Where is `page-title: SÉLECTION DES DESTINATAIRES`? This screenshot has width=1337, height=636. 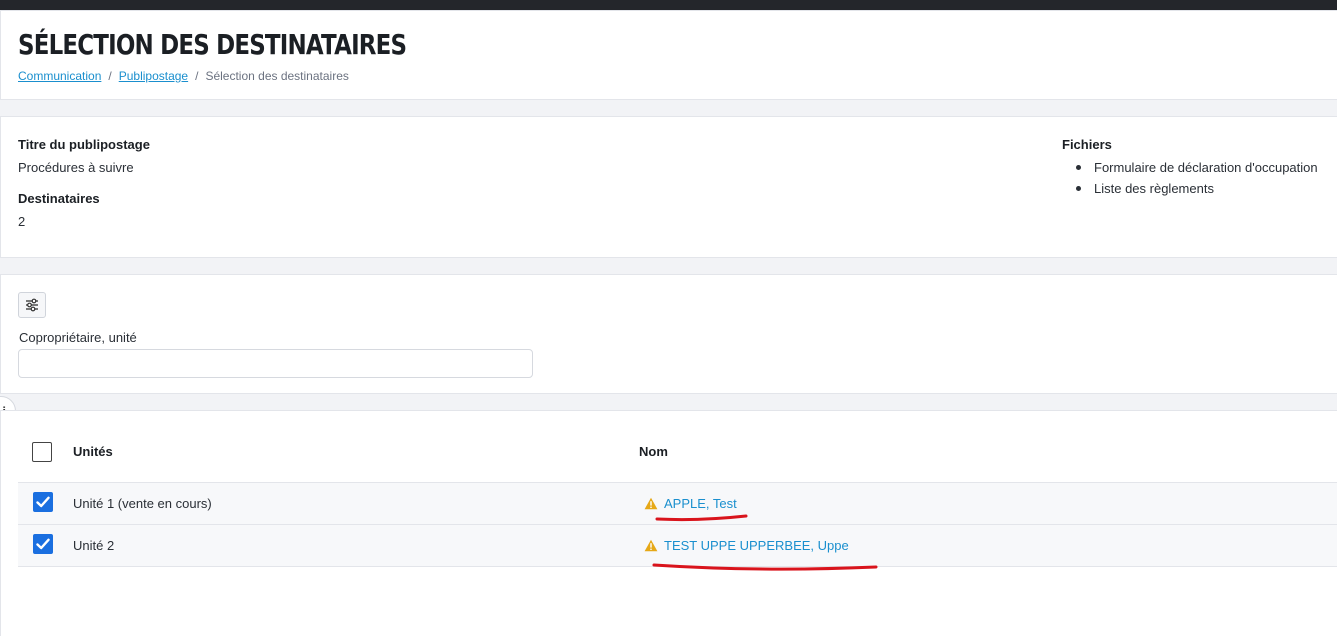 page-title: SÉLECTION DES DESTINATAIRES is located at coordinates (212, 44).